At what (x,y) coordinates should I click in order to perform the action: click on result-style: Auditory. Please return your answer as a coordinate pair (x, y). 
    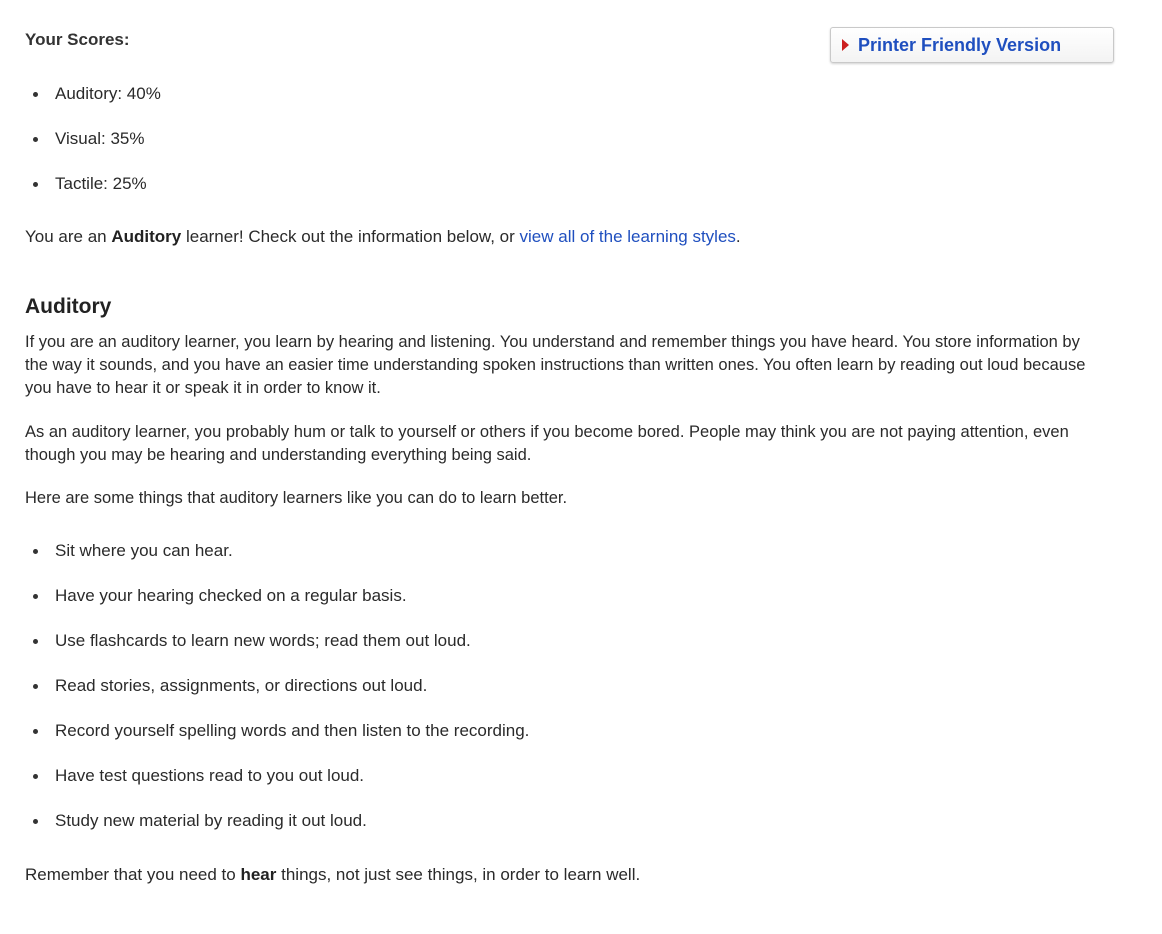
    Looking at the image, I should click on (146, 236).